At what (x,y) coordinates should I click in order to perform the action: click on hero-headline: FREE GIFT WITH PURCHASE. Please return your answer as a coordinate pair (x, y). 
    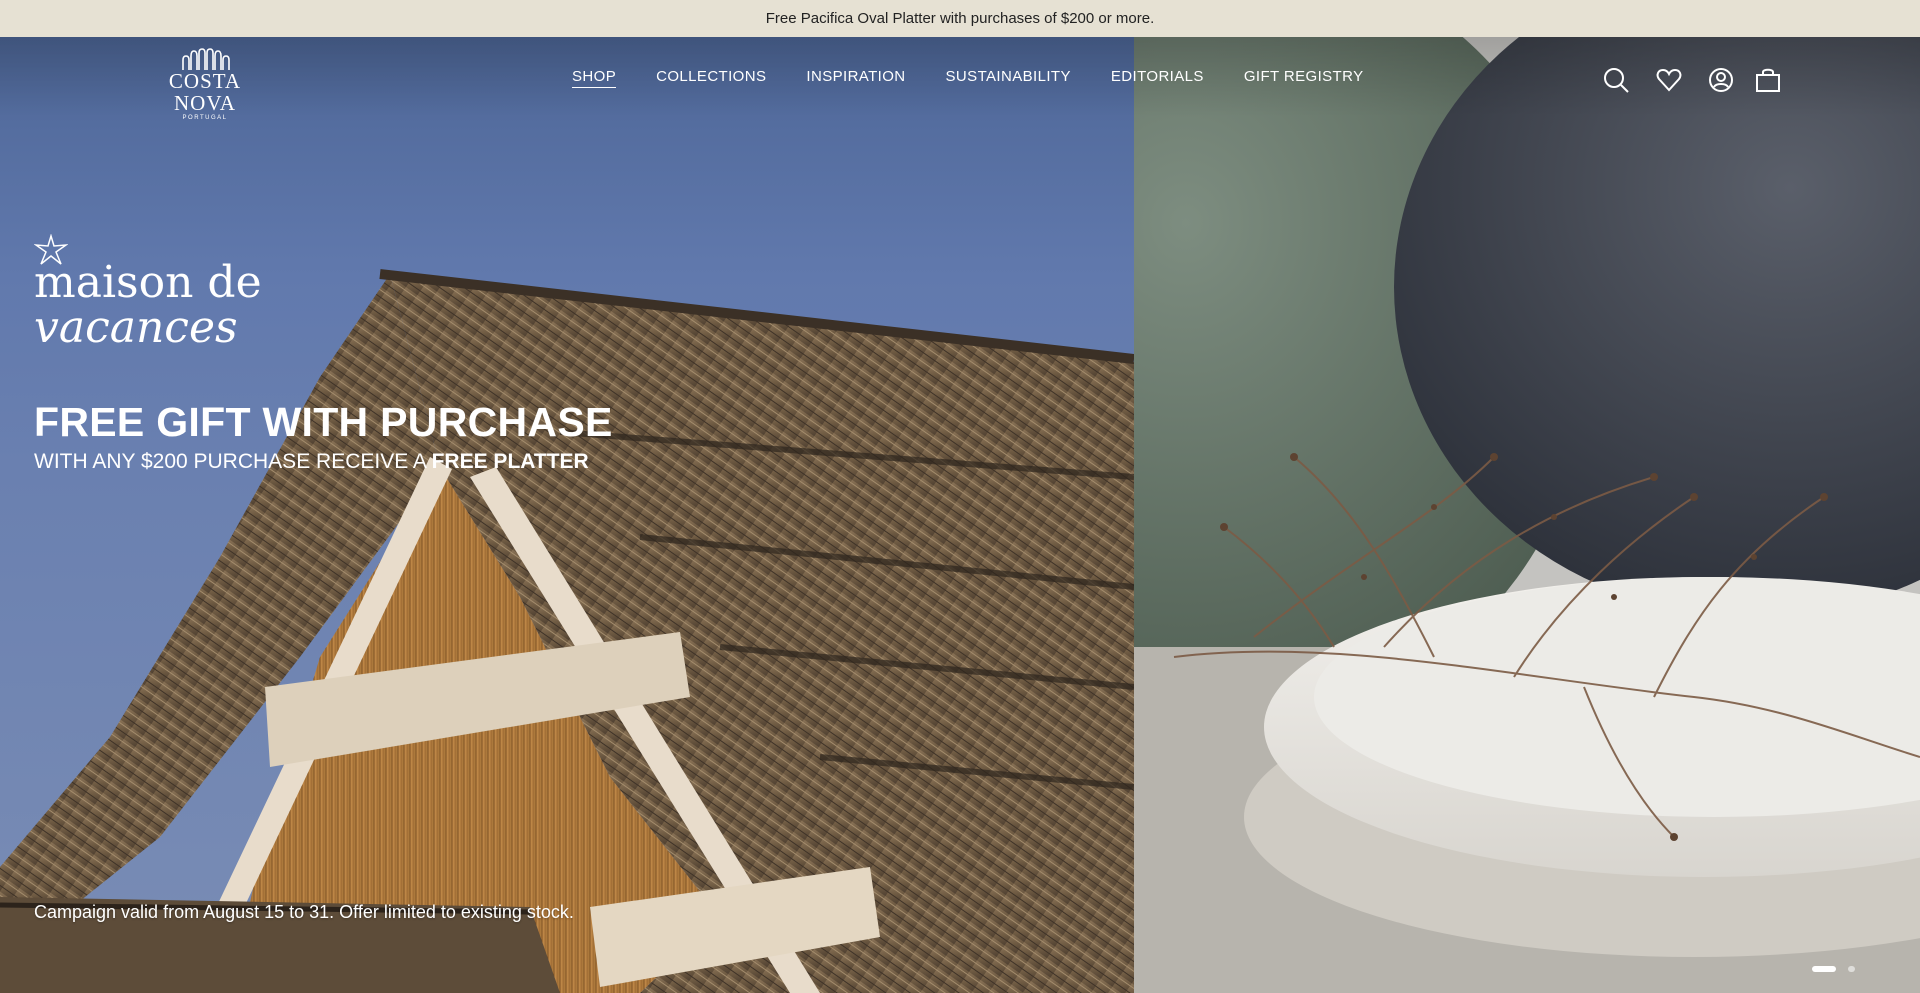
    Looking at the image, I should click on (323, 422).